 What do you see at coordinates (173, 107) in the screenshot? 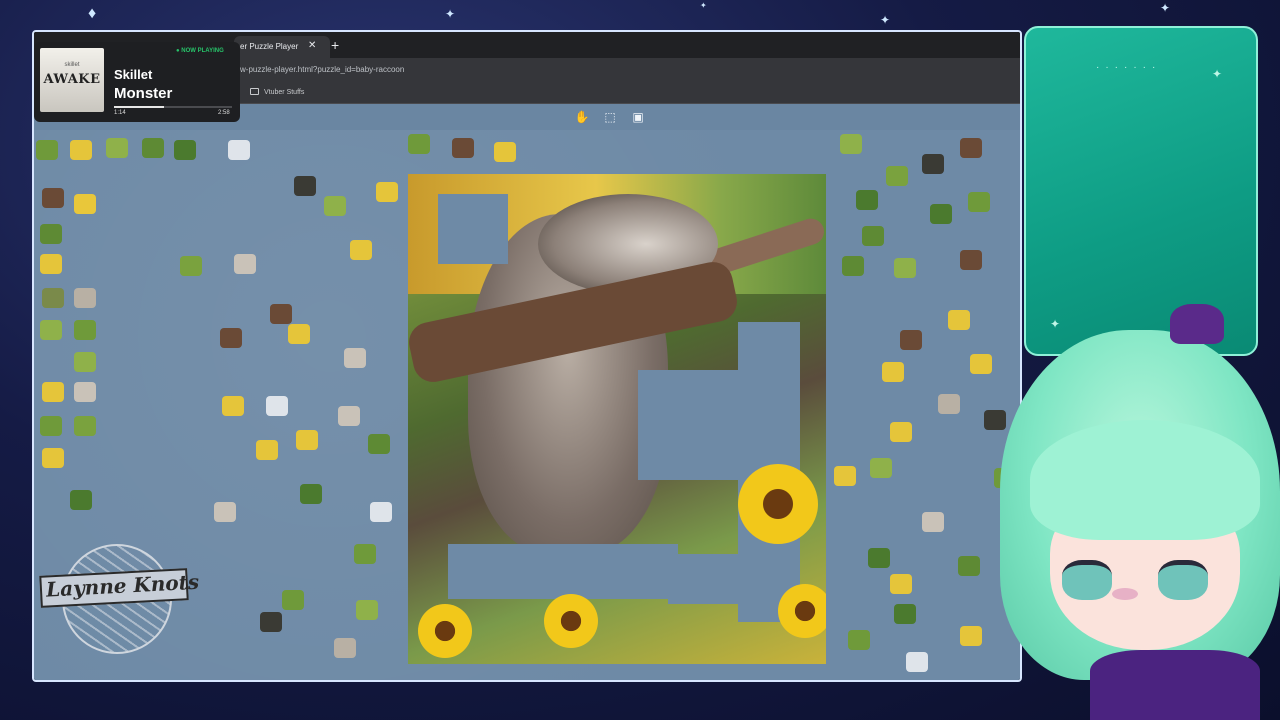
I see `playback-progress-bar` at bounding box center [173, 107].